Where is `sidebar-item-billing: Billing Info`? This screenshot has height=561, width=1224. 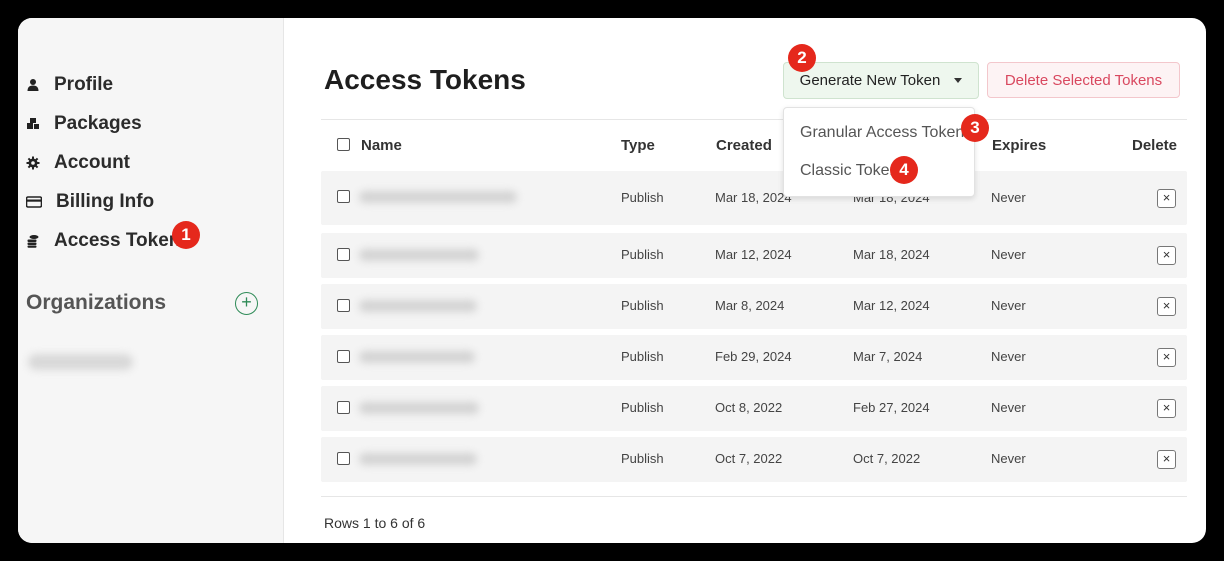 sidebar-item-billing: Billing Info is located at coordinates (90, 202).